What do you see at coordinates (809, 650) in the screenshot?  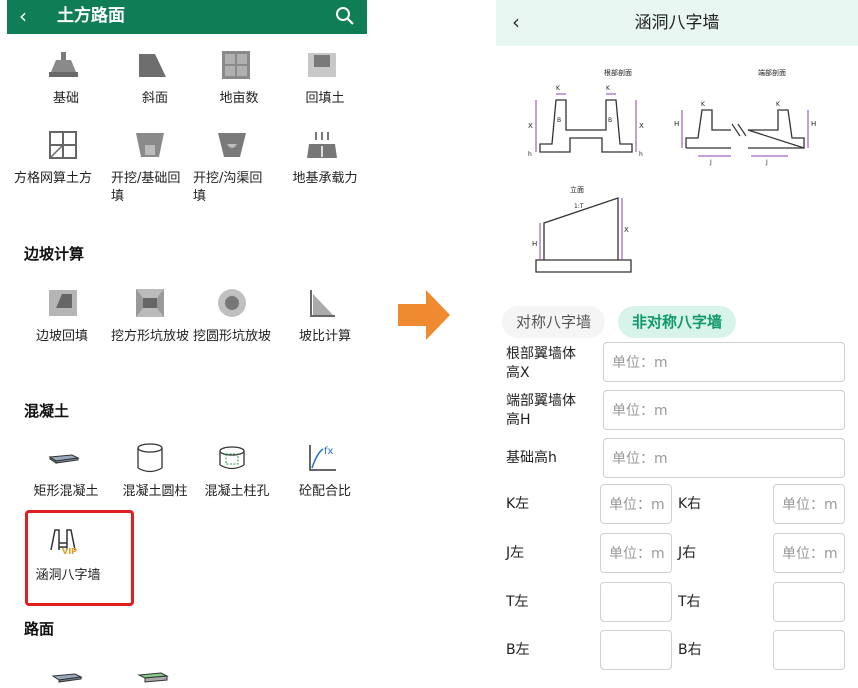 I see `b-right-input` at bounding box center [809, 650].